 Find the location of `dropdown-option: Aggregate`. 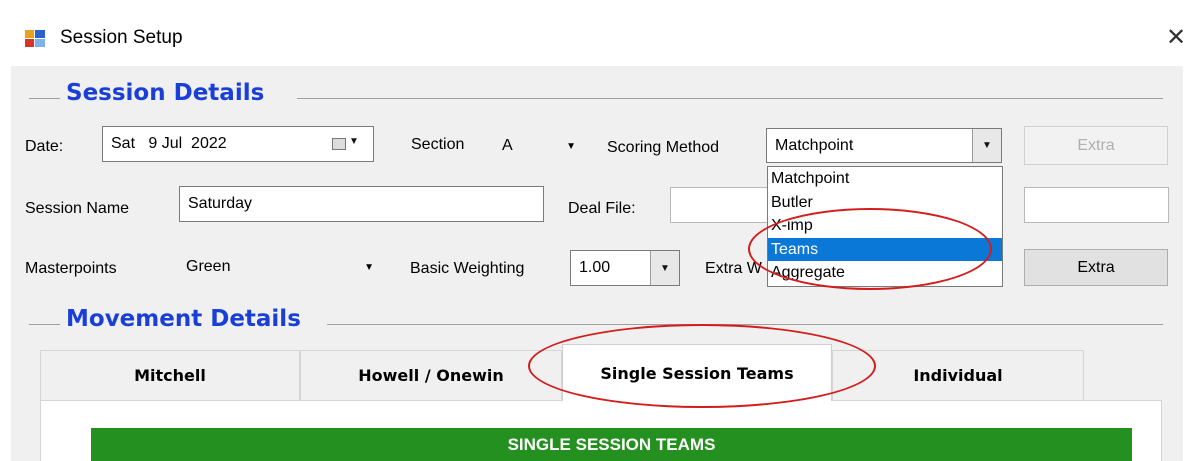

dropdown-option: Aggregate is located at coordinates (885, 273).